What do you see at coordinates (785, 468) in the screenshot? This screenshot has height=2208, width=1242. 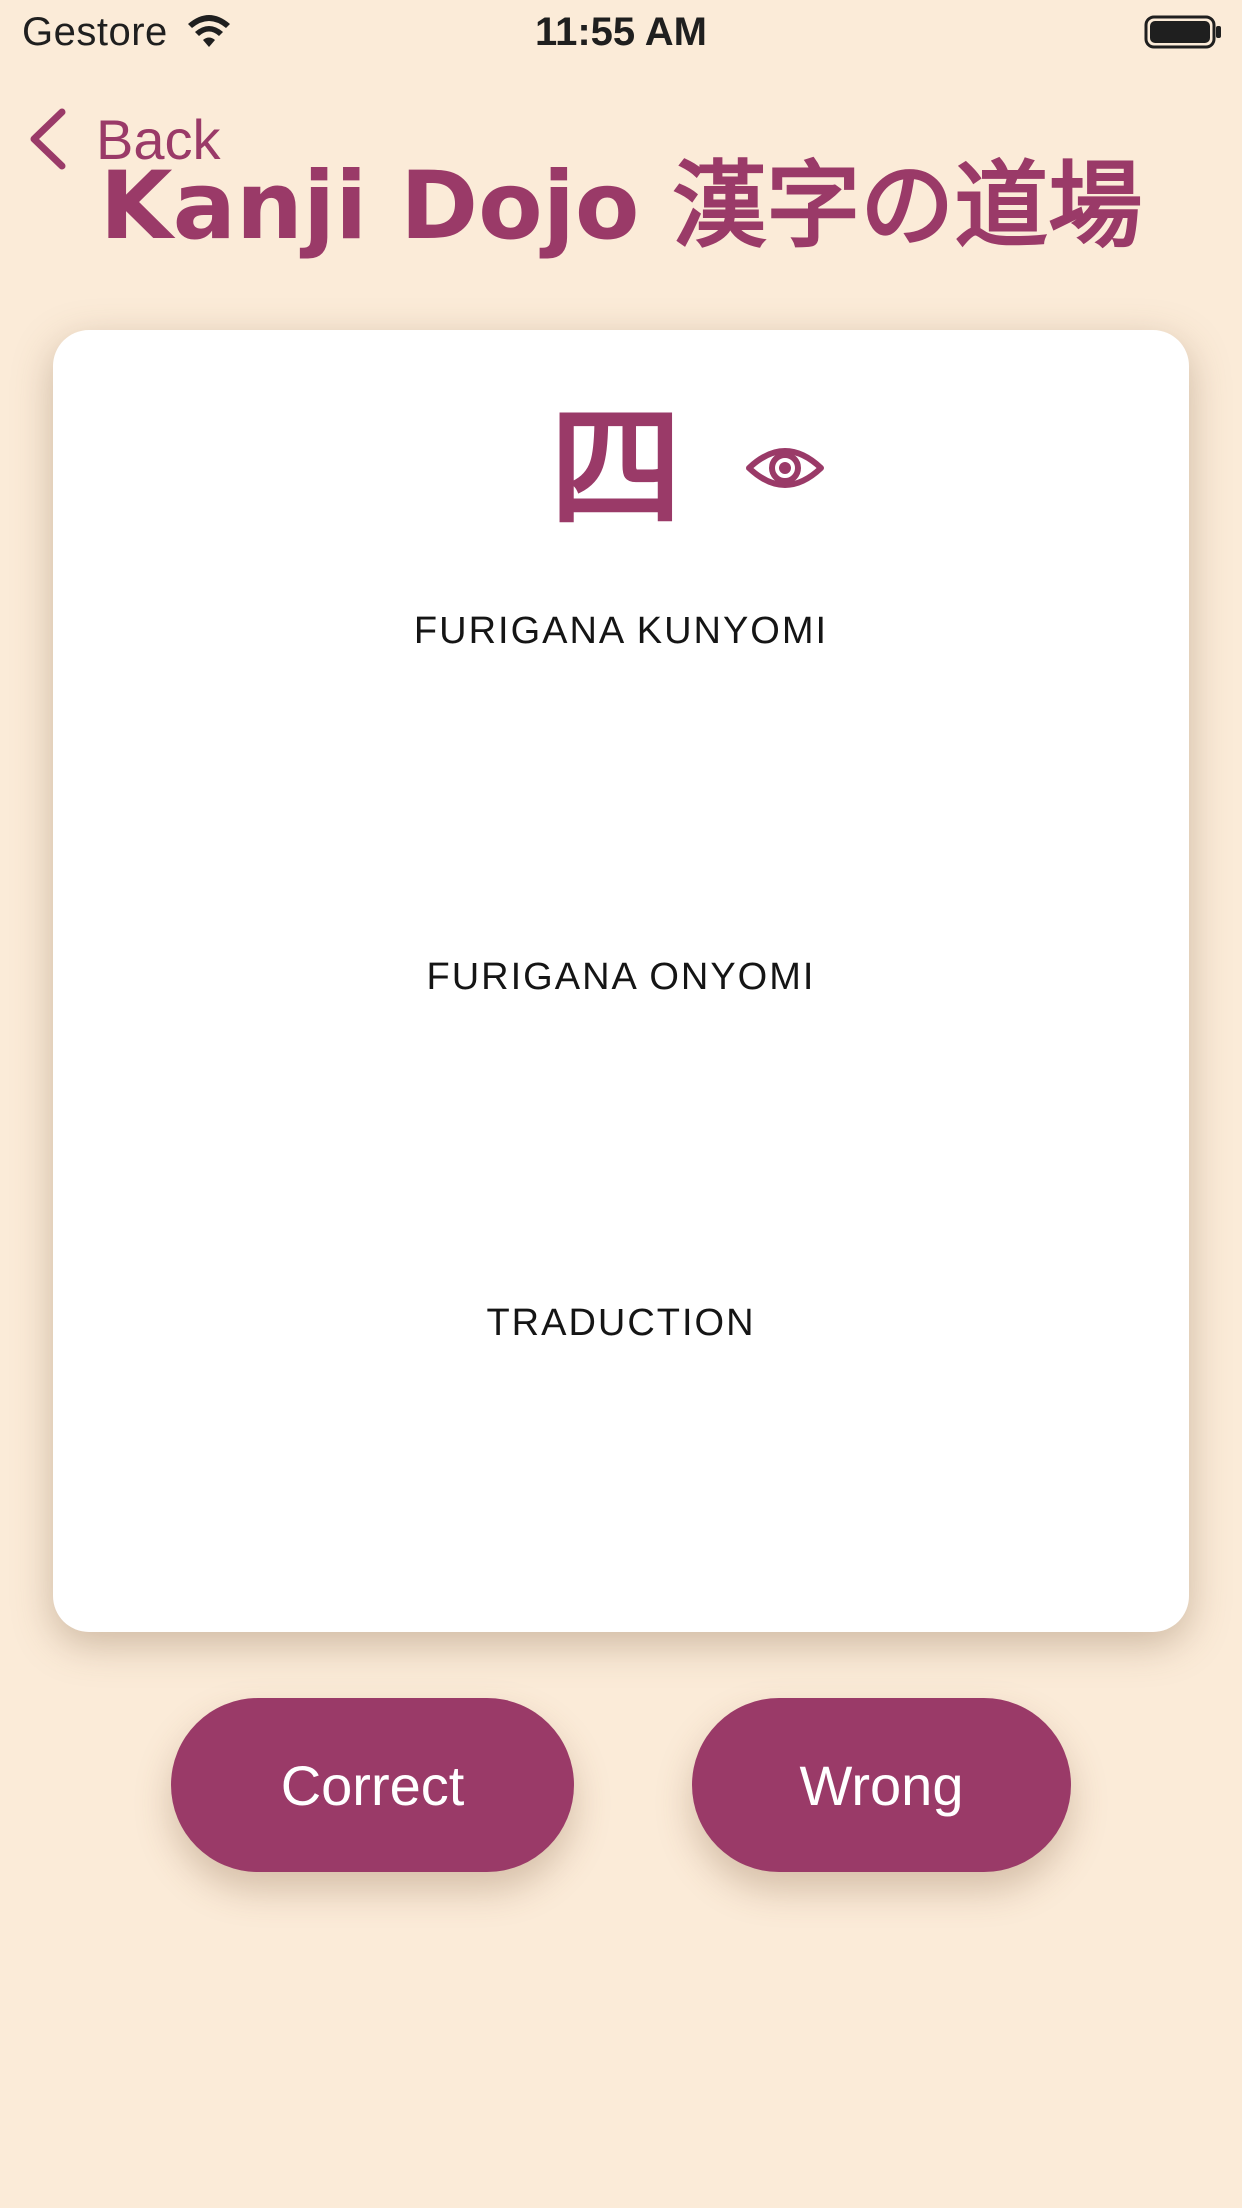 I see `eye-icon` at bounding box center [785, 468].